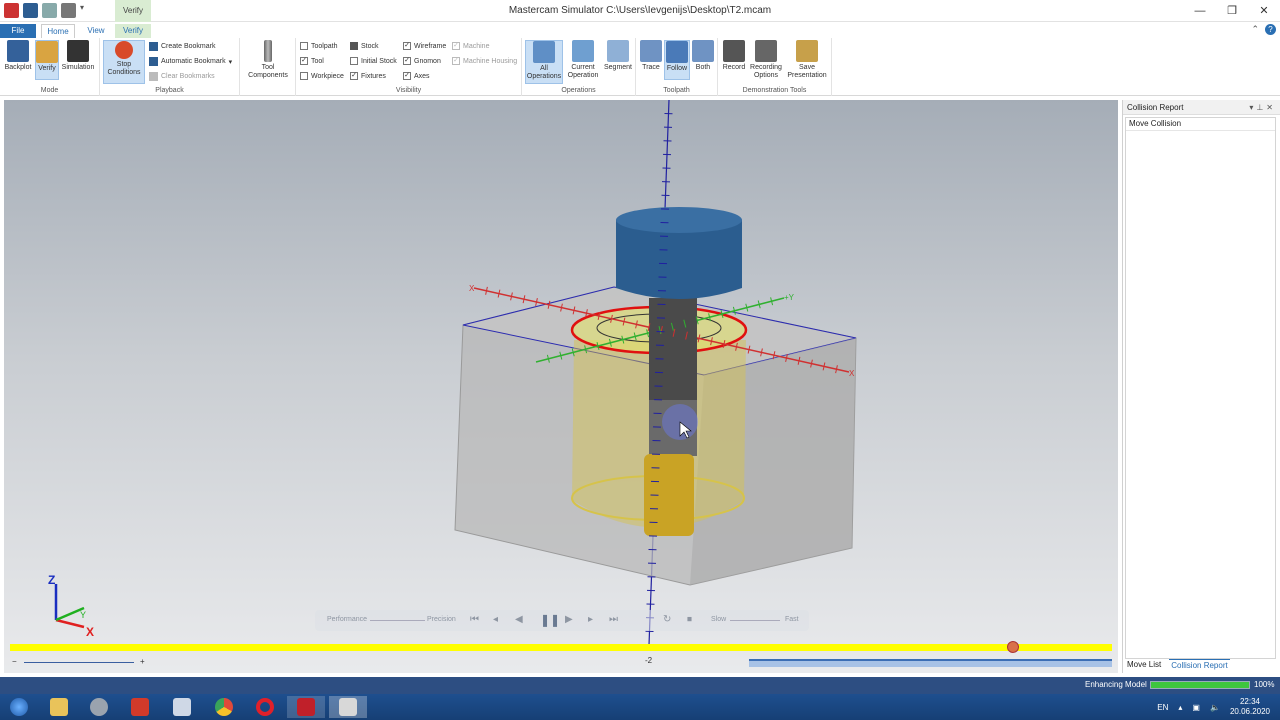 Image resolution: width=1280 pixels, height=720 pixels. Describe the element at coordinates (613, 619) in the screenshot. I see `last-frame-icon: ⏭` at that location.